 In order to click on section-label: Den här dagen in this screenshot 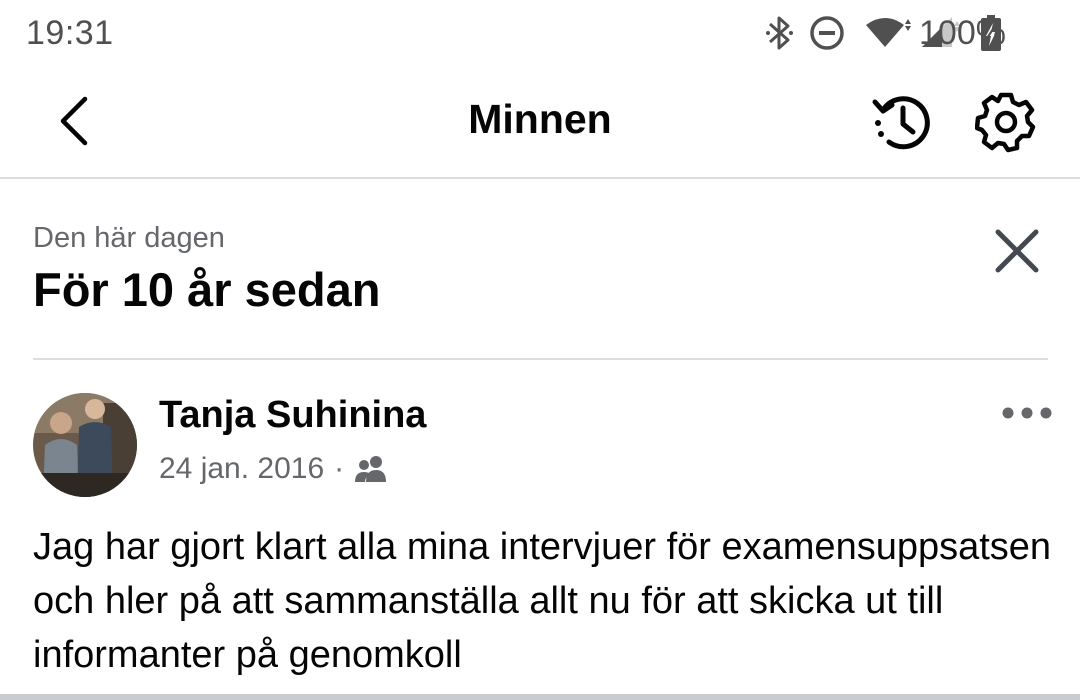, I will do `click(129, 238)`.